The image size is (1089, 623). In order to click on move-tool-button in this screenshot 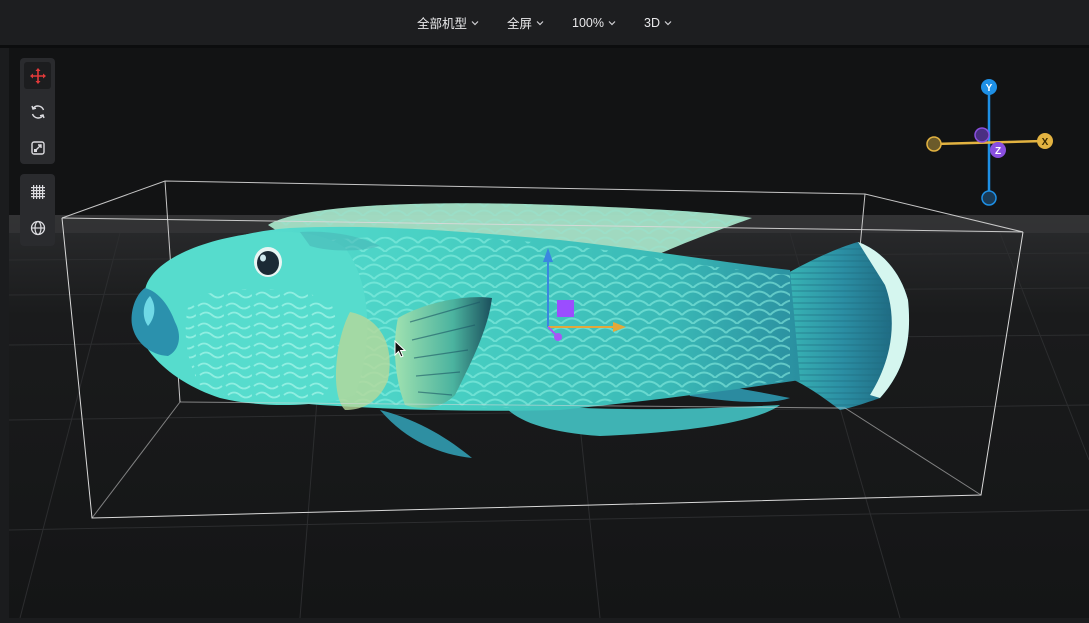, I will do `click(37, 75)`.